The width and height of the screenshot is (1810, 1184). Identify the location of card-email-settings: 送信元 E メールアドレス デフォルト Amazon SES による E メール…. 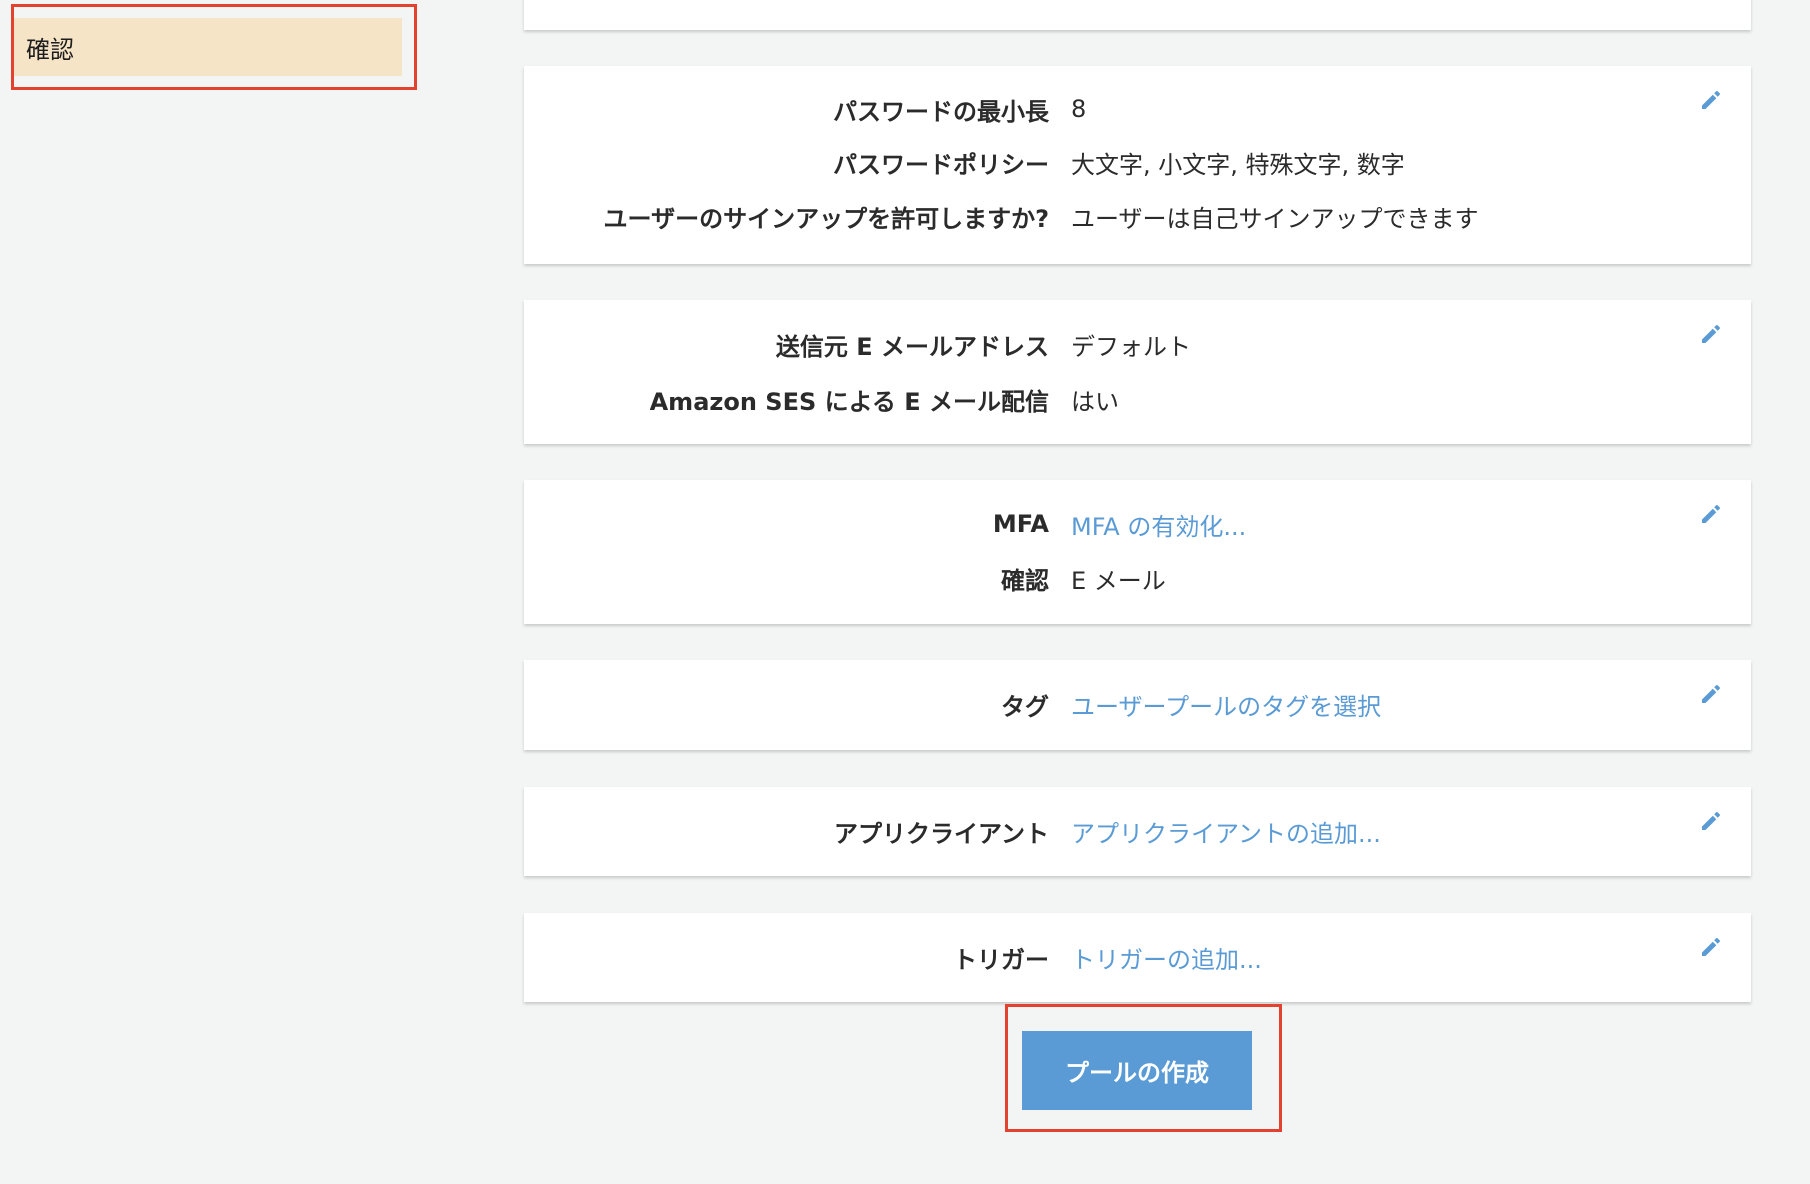
(1137, 372).